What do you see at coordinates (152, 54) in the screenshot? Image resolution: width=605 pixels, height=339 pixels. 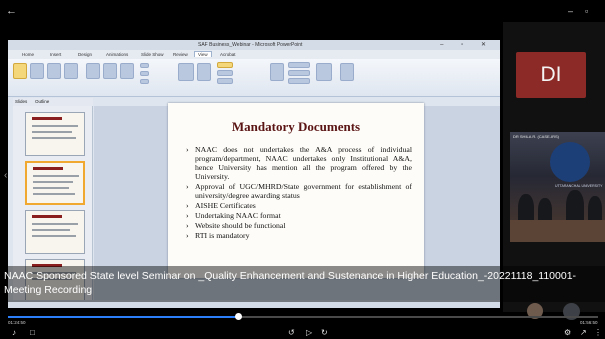 I see `tab-slide-show: Slide Show` at bounding box center [152, 54].